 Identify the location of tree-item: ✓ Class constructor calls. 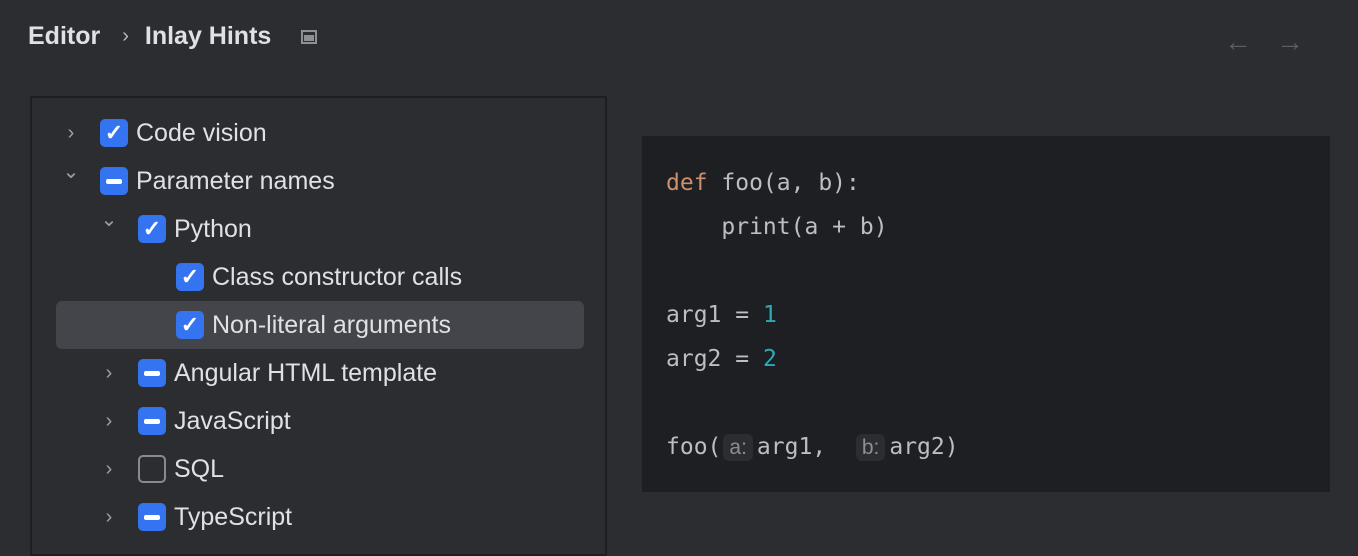
(320, 277).